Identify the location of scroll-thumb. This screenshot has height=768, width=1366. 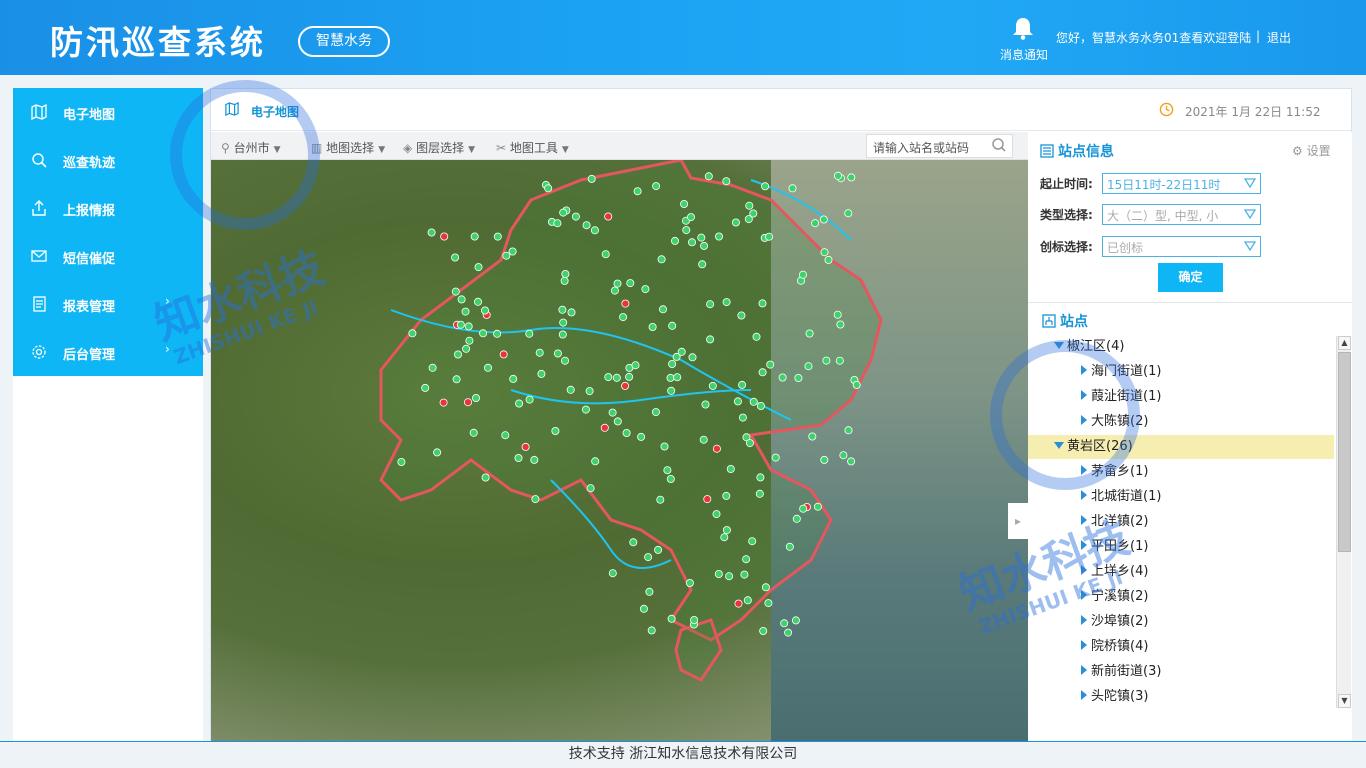
(1344, 452).